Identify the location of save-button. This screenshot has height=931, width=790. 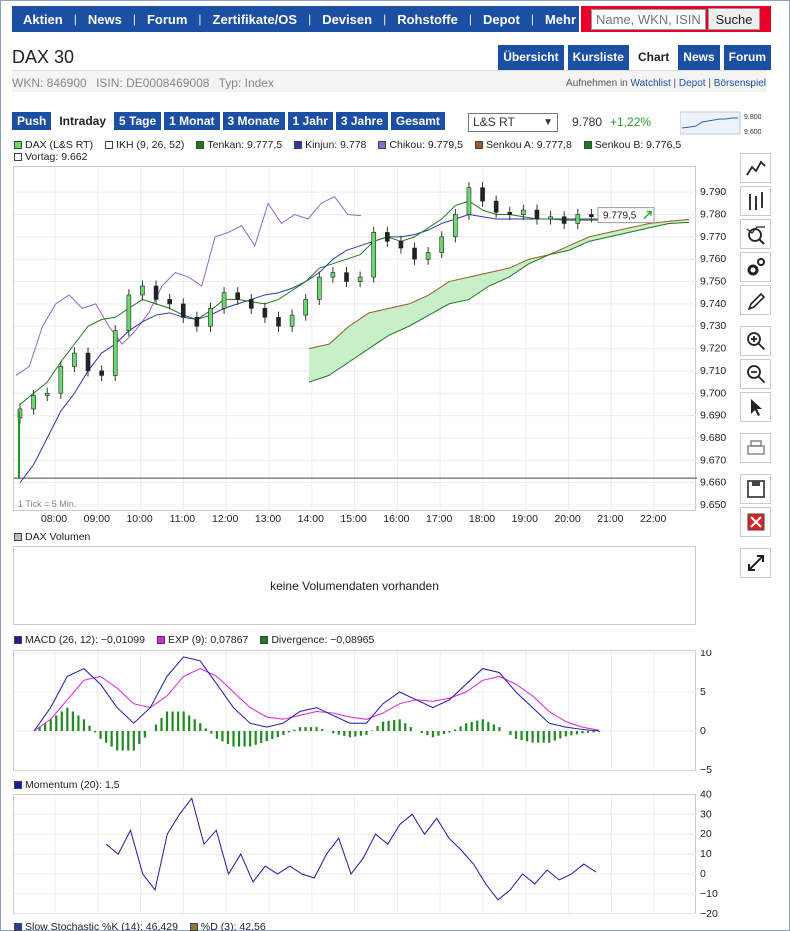
(755, 489).